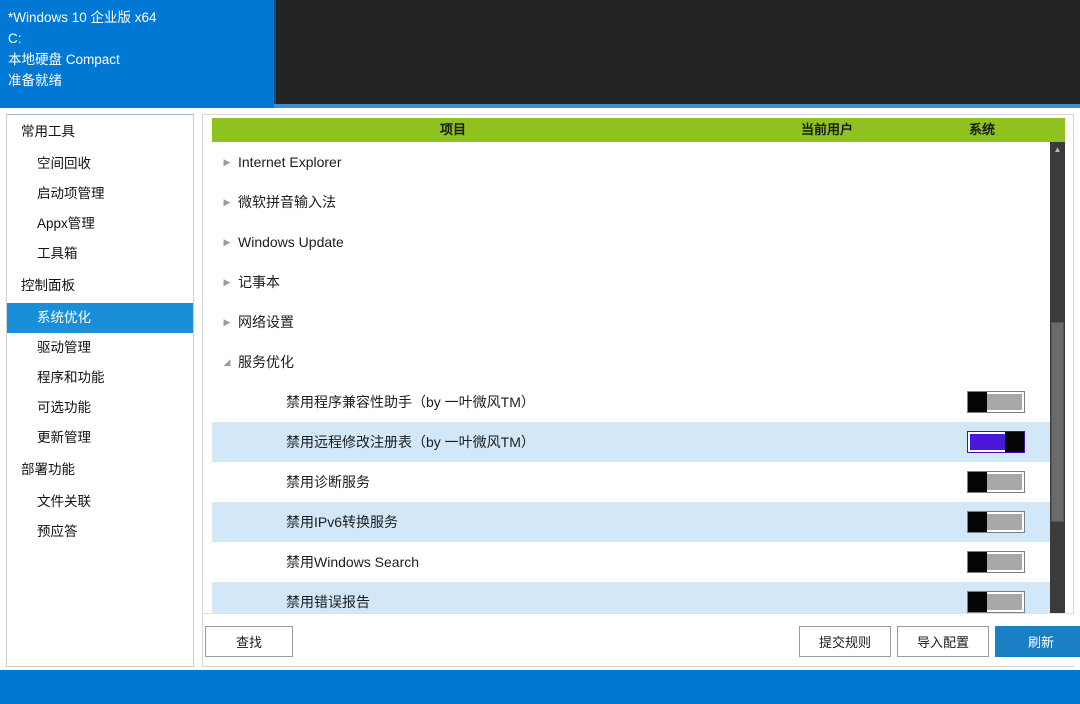 This screenshot has height=704, width=1080. Describe the element at coordinates (631, 562) in the screenshot. I see `tree-child-row: 禁用Windows Search` at that location.